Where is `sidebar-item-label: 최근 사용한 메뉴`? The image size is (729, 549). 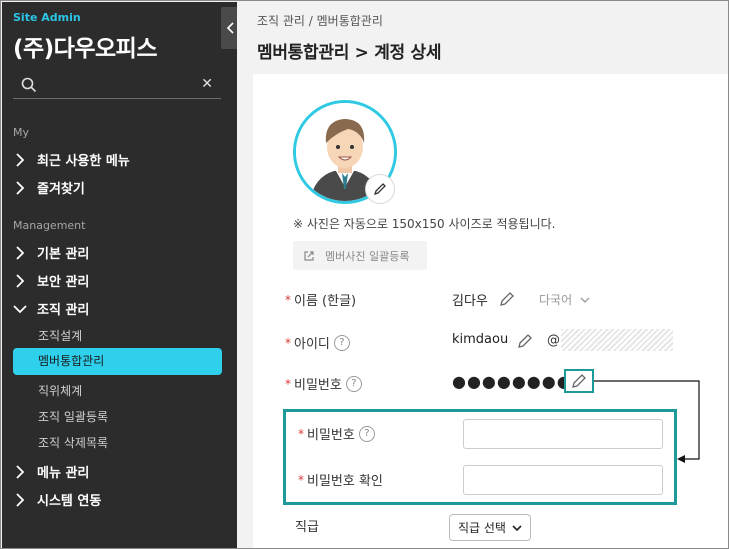
sidebar-item-label: 최근 사용한 메뉴 is located at coordinates (83, 161).